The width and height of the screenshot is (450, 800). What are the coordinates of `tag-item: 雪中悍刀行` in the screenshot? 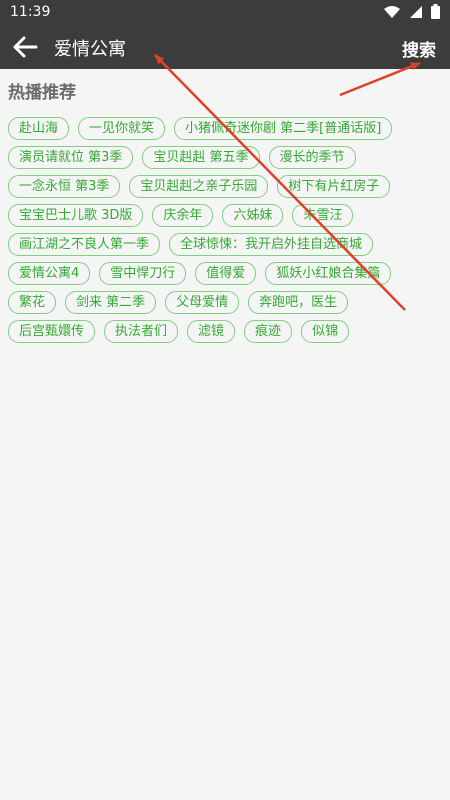 It's located at (143, 273).